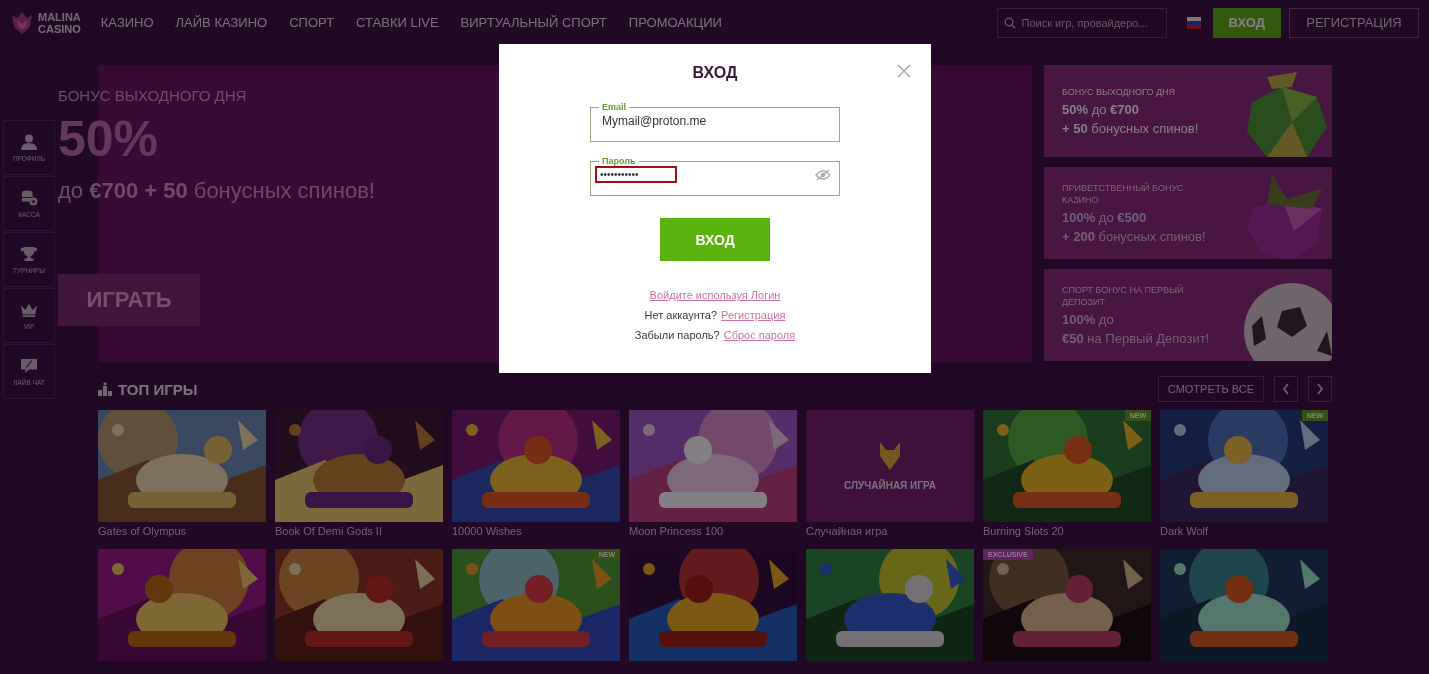  I want to click on chevron-right-icon, so click(1320, 389).